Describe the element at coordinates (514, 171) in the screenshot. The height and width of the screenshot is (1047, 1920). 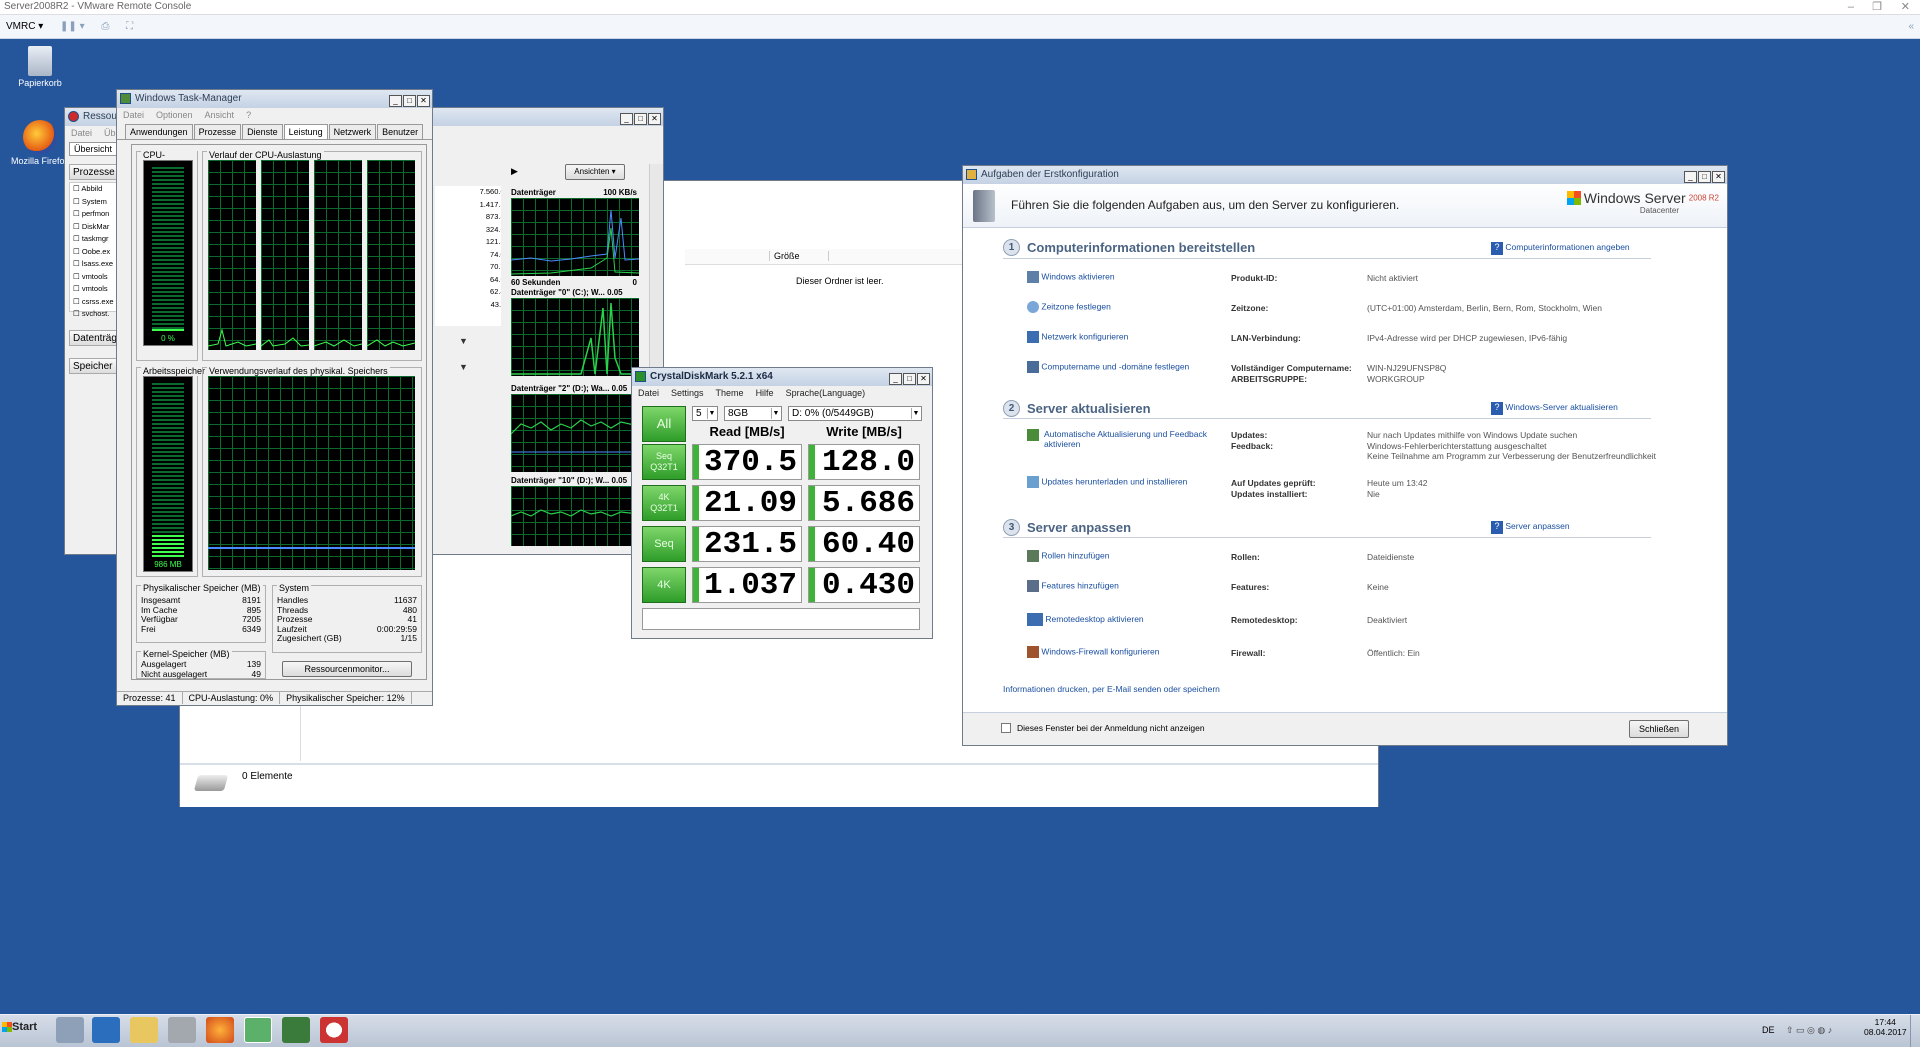
I see `panel-toggle-icon: ▶` at that location.